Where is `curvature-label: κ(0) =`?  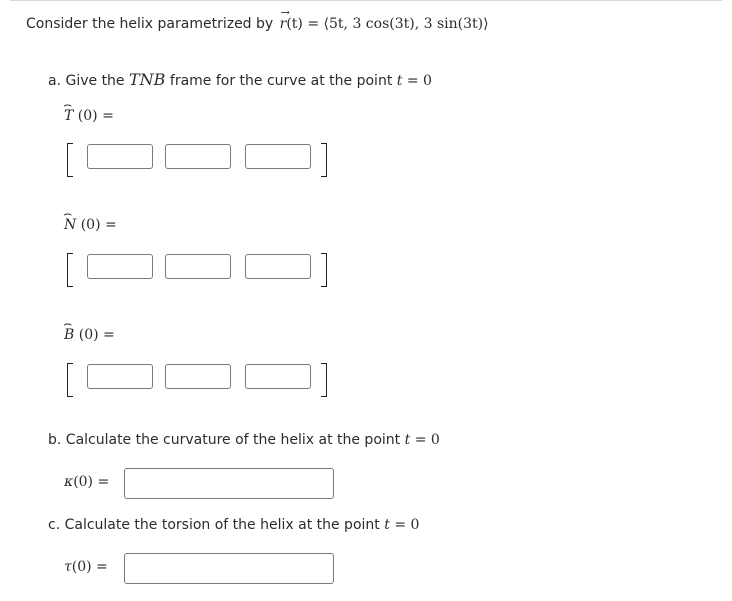
curvature-label: κ(0) = is located at coordinates (86, 482).